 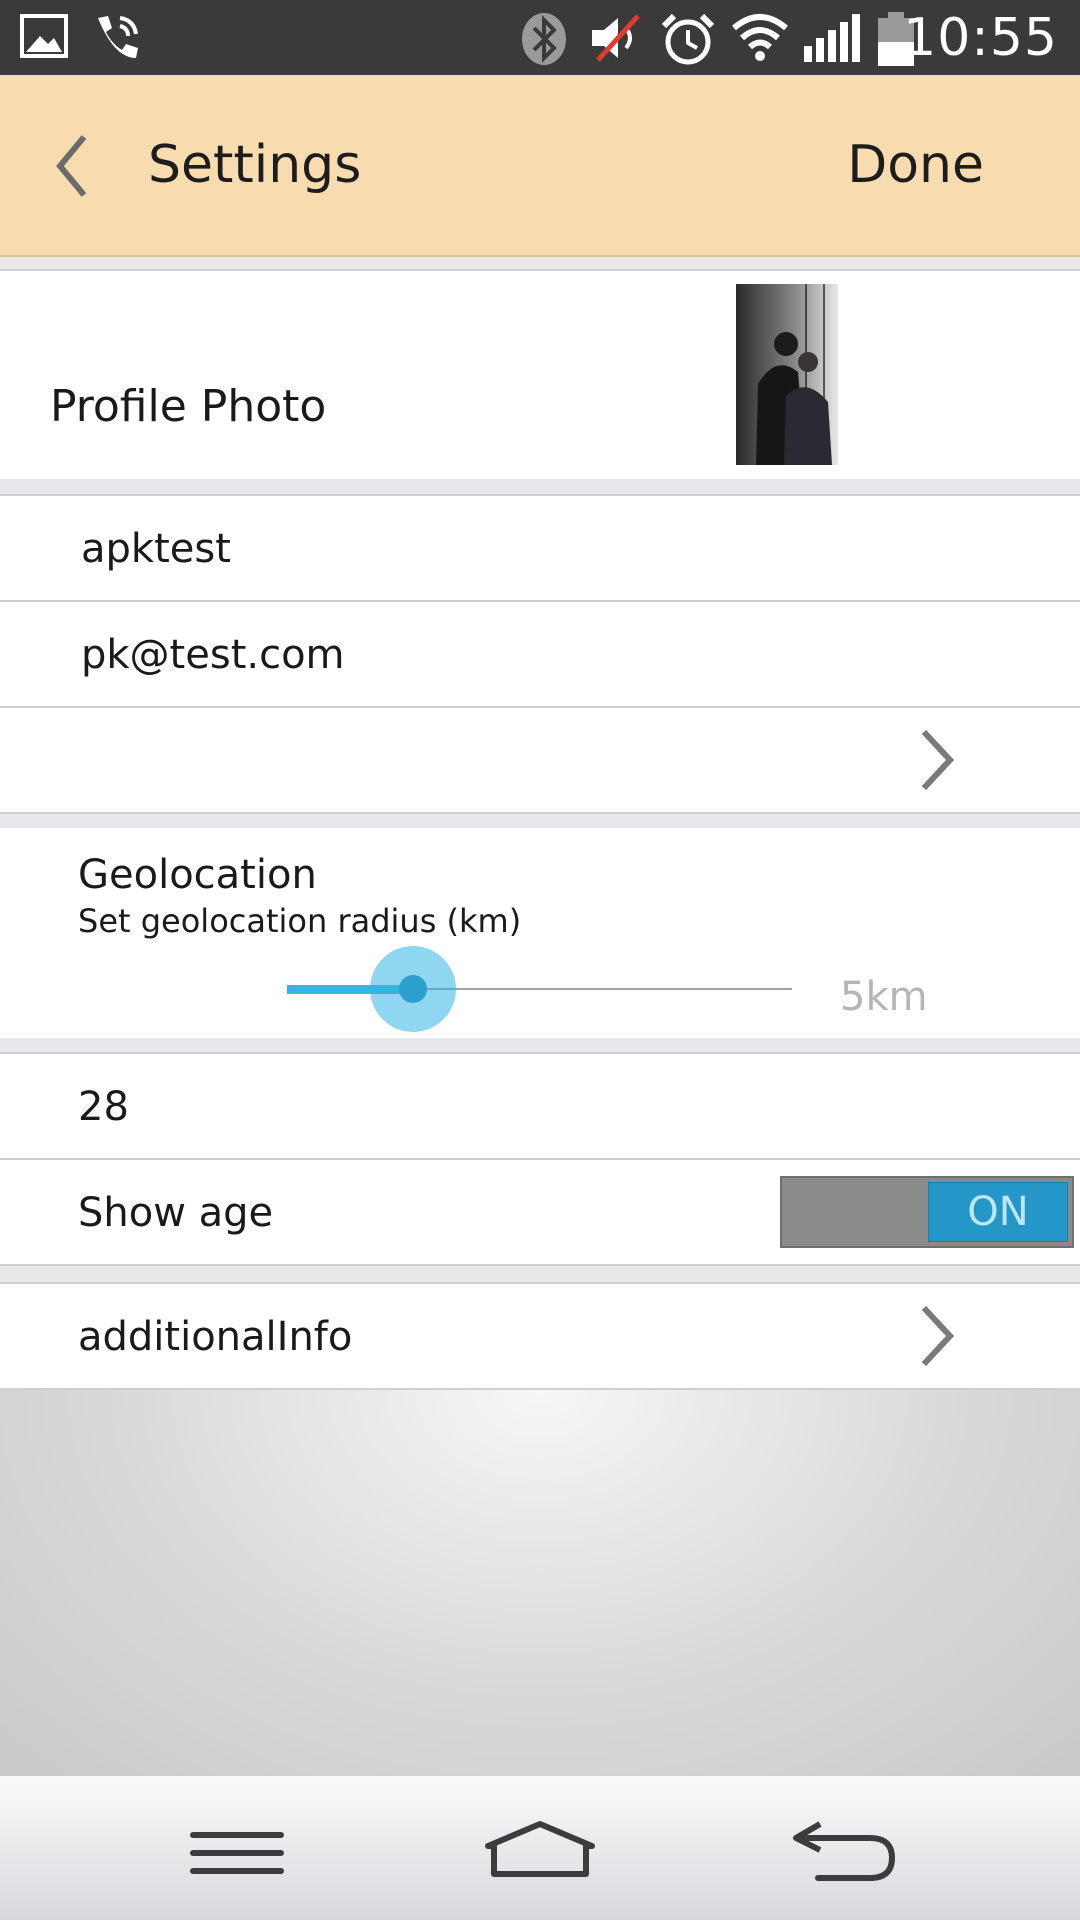 What do you see at coordinates (44, 36) in the screenshot?
I see `gallery-icon` at bounding box center [44, 36].